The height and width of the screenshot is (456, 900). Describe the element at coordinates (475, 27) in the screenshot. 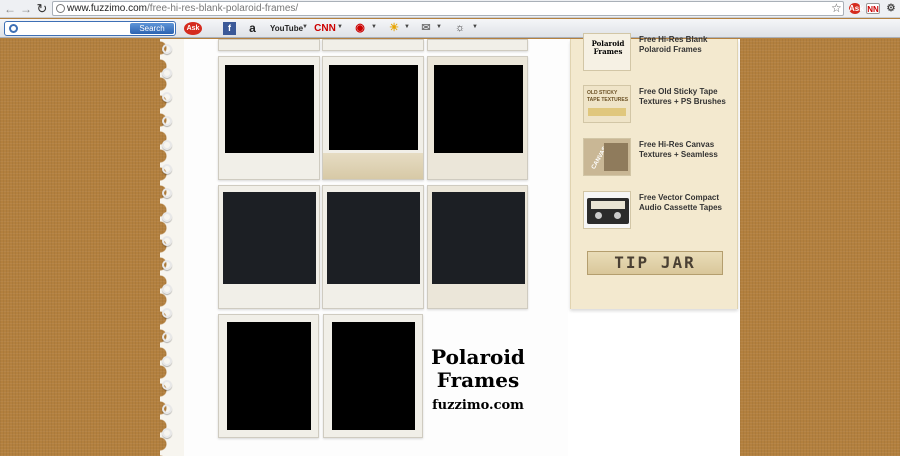

I see `tools-dropdown-icon: ▼` at that location.